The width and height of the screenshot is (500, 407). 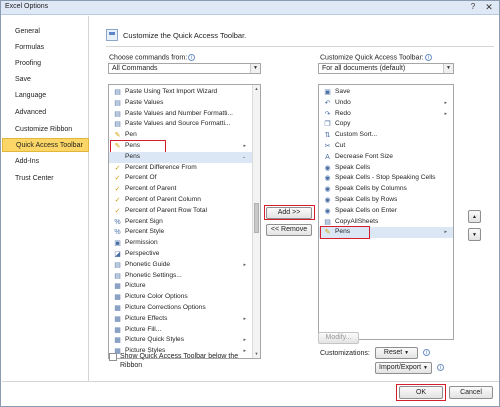 I want to click on list-item: % Percent Style, so click(x=180, y=232).